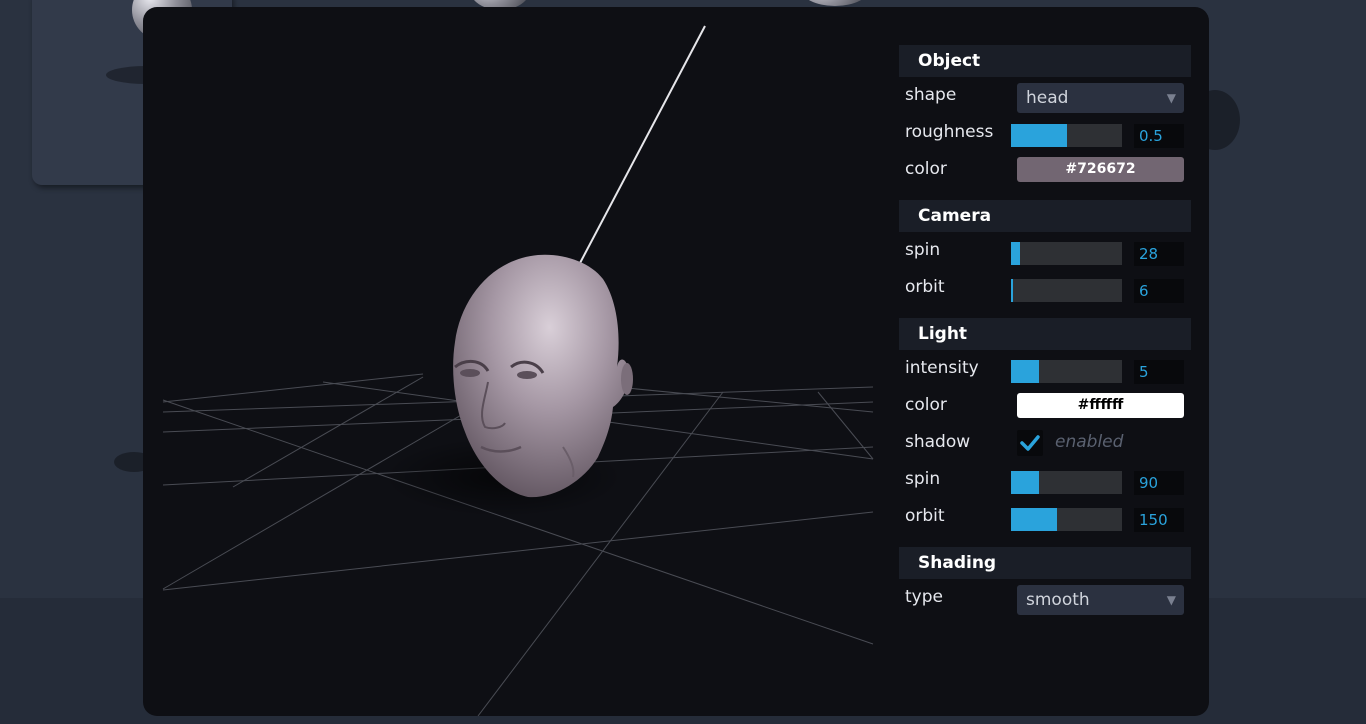 This screenshot has width=1366, height=724. What do you see at coordinates (942, 368) in the screenshot?
I see `light-intensity-label: intensity` at bounding box center [942, 368].